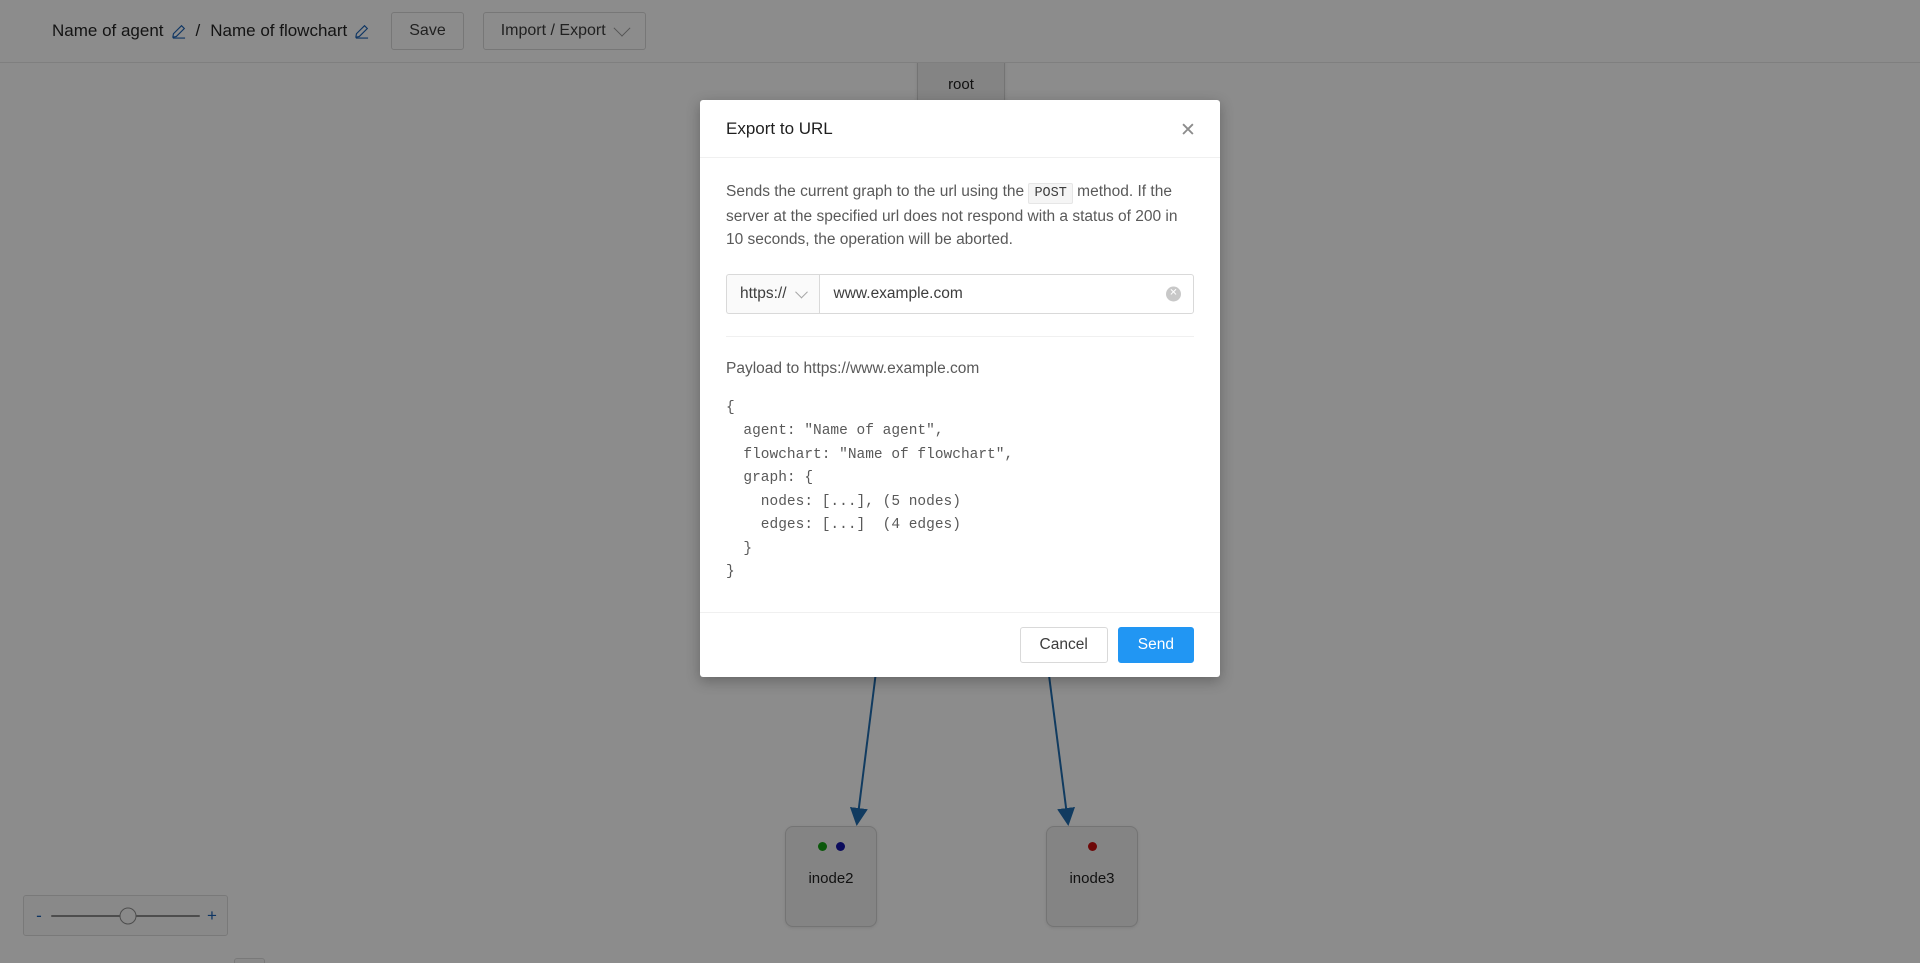 Image resolution: width=1920 pixels, height=963 pixels. I want to click on cancel-button: Cancel, so click(1063, 645).